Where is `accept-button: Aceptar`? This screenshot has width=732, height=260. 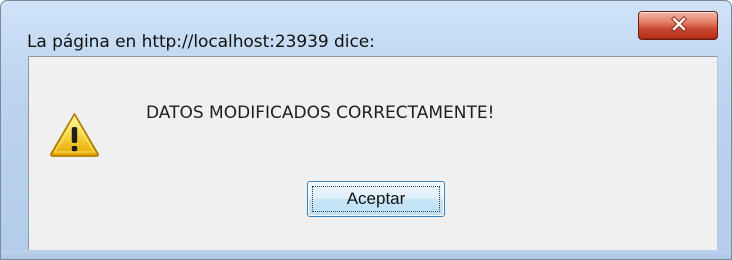 accept-button: Aceptar is located at coordinates (376, 199).